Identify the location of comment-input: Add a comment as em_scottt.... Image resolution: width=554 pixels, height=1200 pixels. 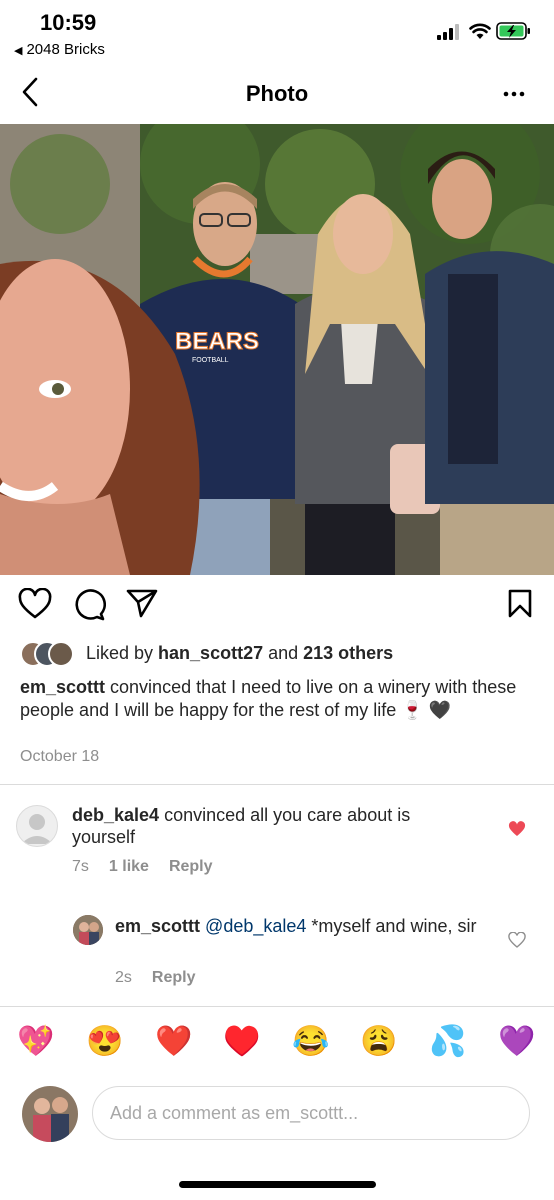
(311, 1113).